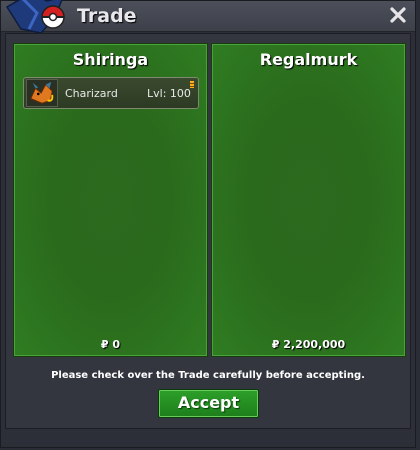 The height and width of the screenshot is (450, 420). What do you see at coordinates (308, 344) in the screenshot?
I see `money-amount: ₽ 2,200,000` at bounding box center [308, 344].